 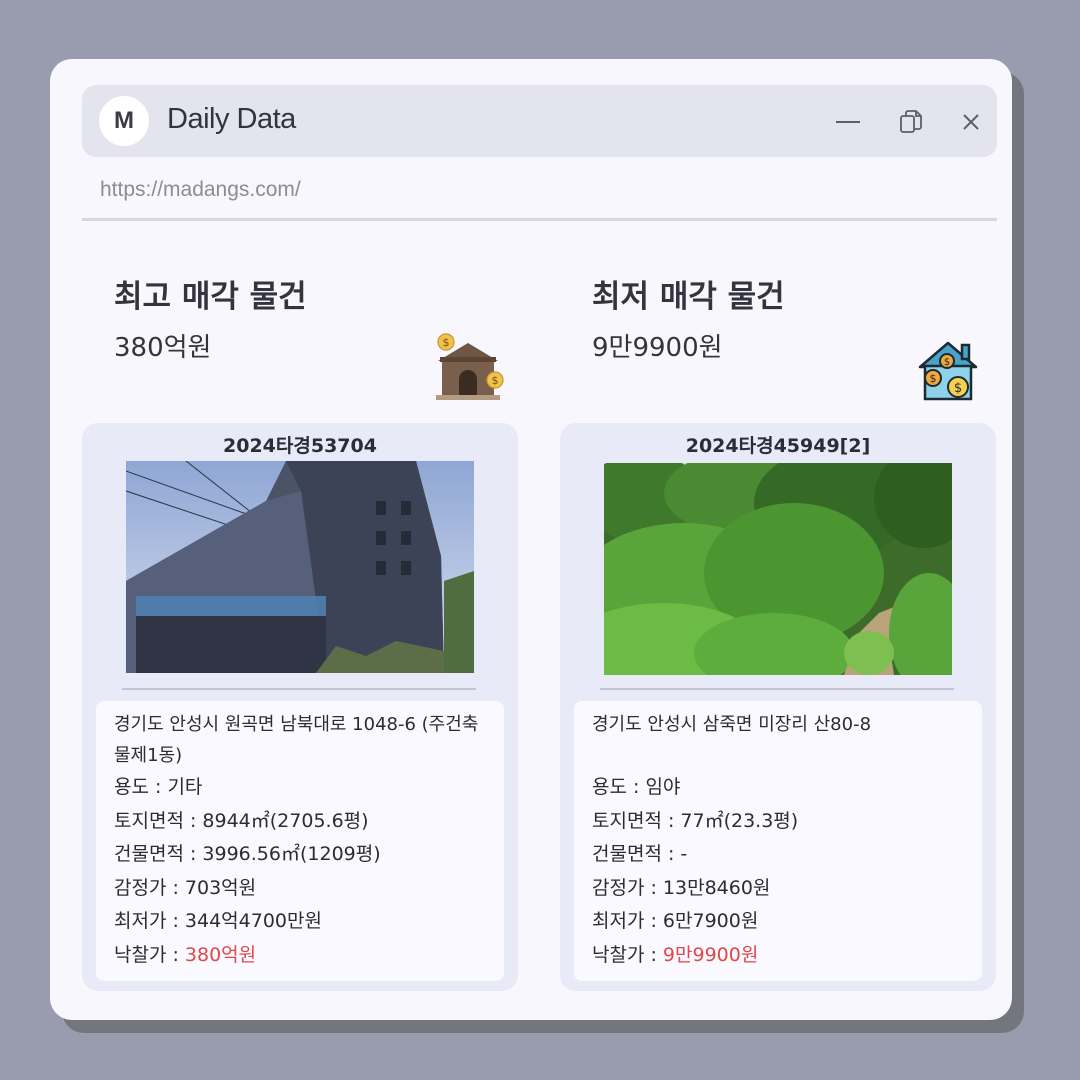 What do you see at coordinates (300, 956) in the screenshot?
I see `winning-bid-row: 낙찰가 : 380억원` at bounding box center [300, 956].